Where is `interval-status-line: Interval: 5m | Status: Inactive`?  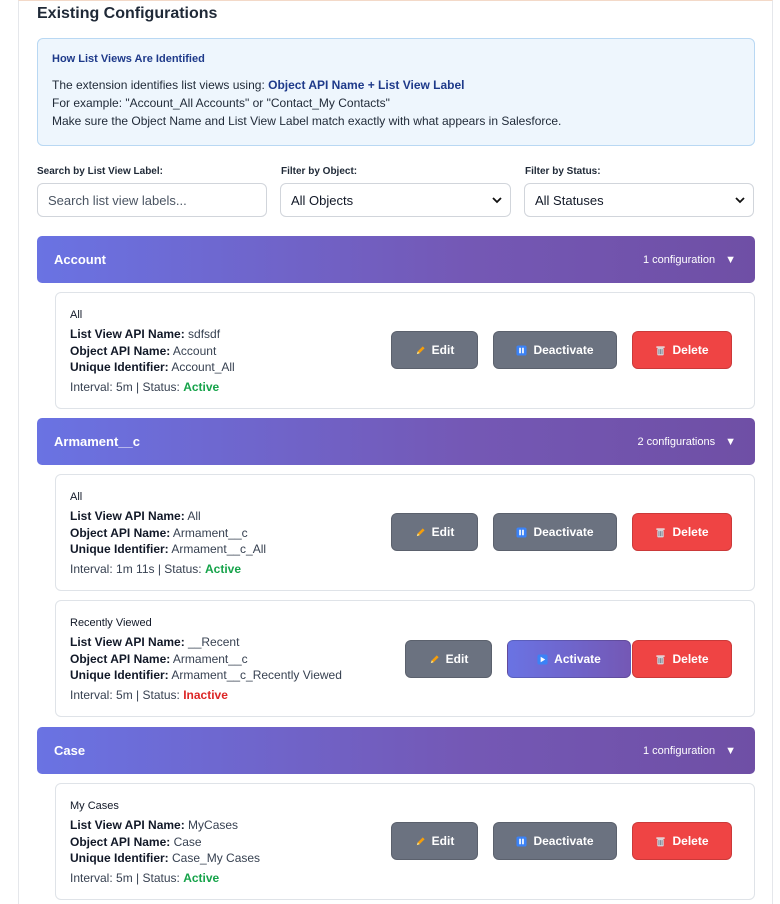
interval-status-line: Interval: 5m | Status: Inactive is located at coordinates (149, 695).